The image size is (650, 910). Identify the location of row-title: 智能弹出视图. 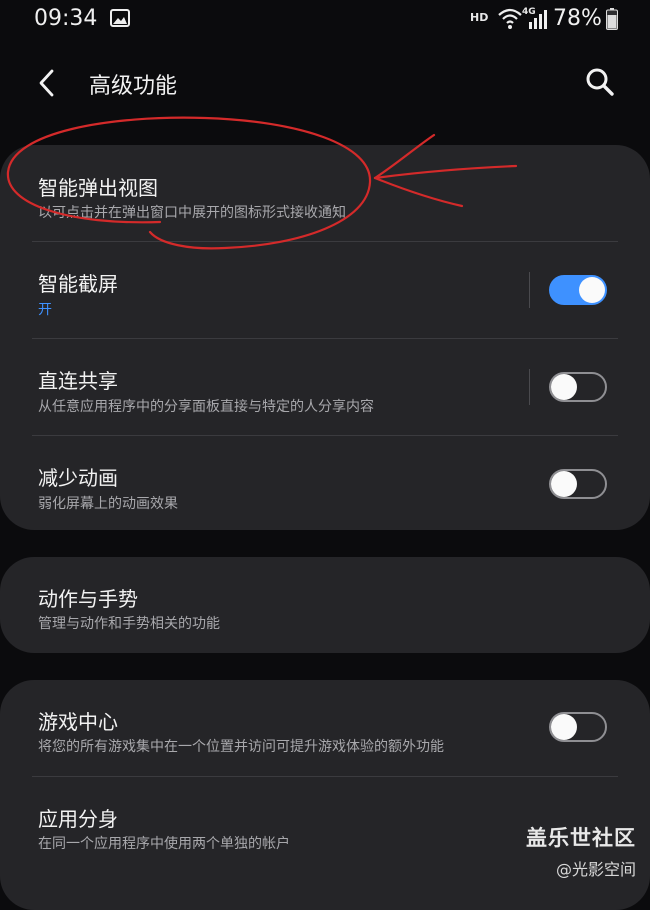
(98, 188).